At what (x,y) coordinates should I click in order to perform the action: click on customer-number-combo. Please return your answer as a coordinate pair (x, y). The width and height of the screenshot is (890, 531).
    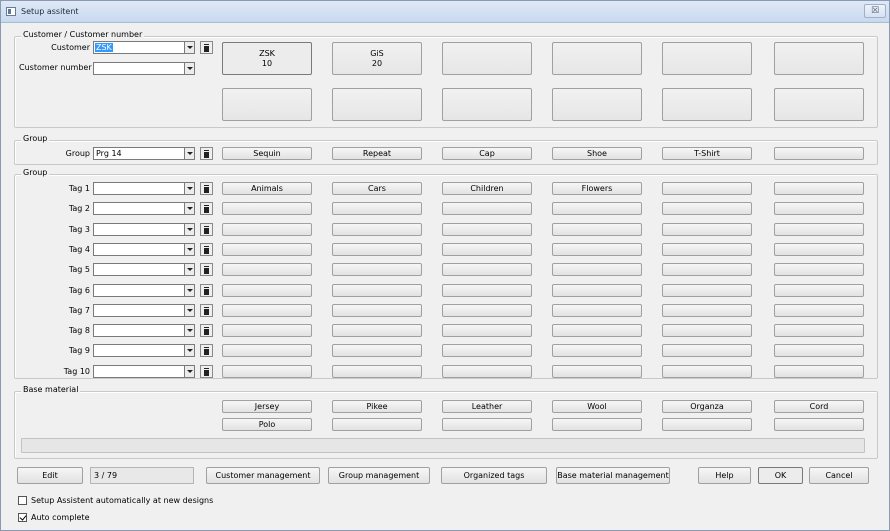
    Looking at the image, I should click on (144, 68).